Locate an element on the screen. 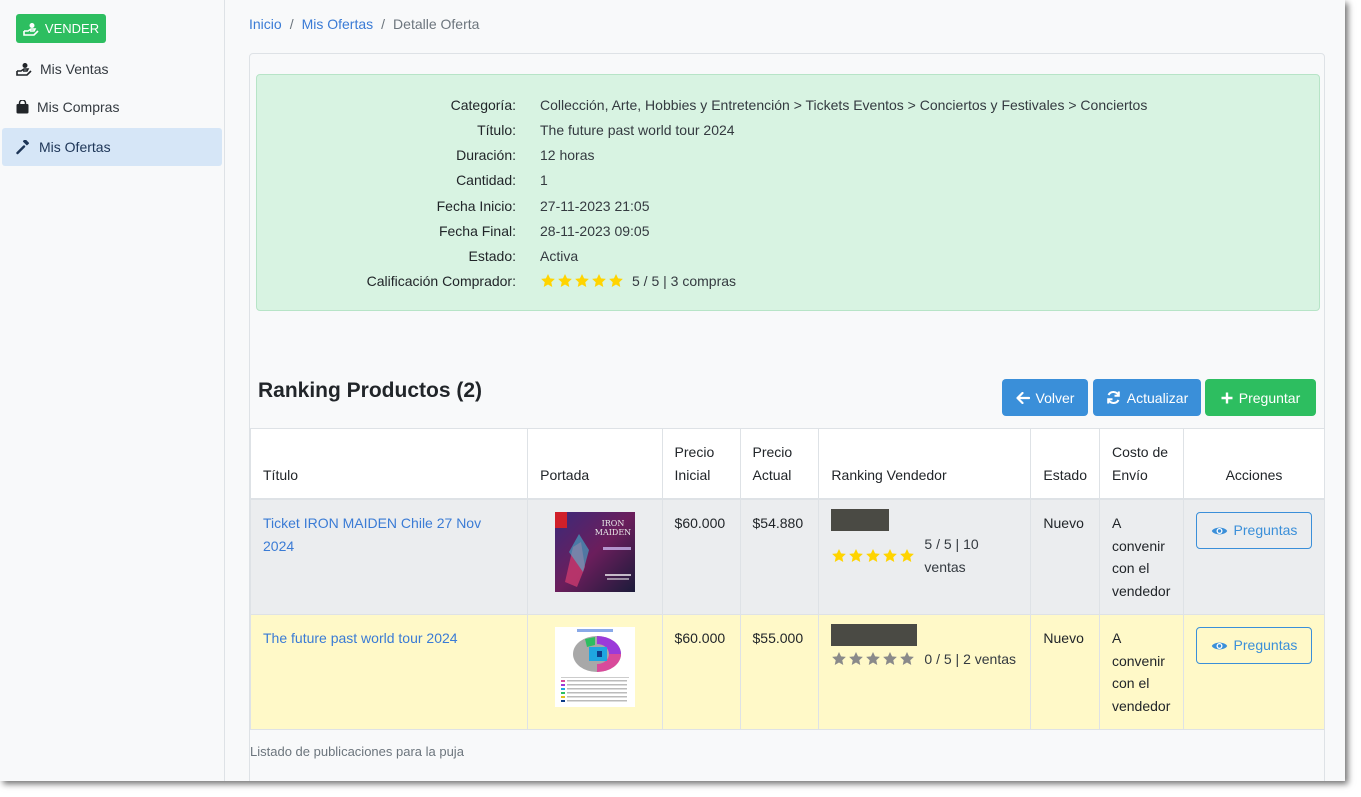 Image resolution: width=1361 pixels, height=797 pixels. info-value: 12 horas is located at coordinates (567, 154).